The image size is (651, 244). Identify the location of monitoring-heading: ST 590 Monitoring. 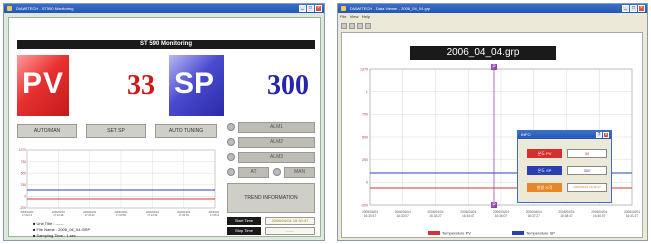
(166, 44).